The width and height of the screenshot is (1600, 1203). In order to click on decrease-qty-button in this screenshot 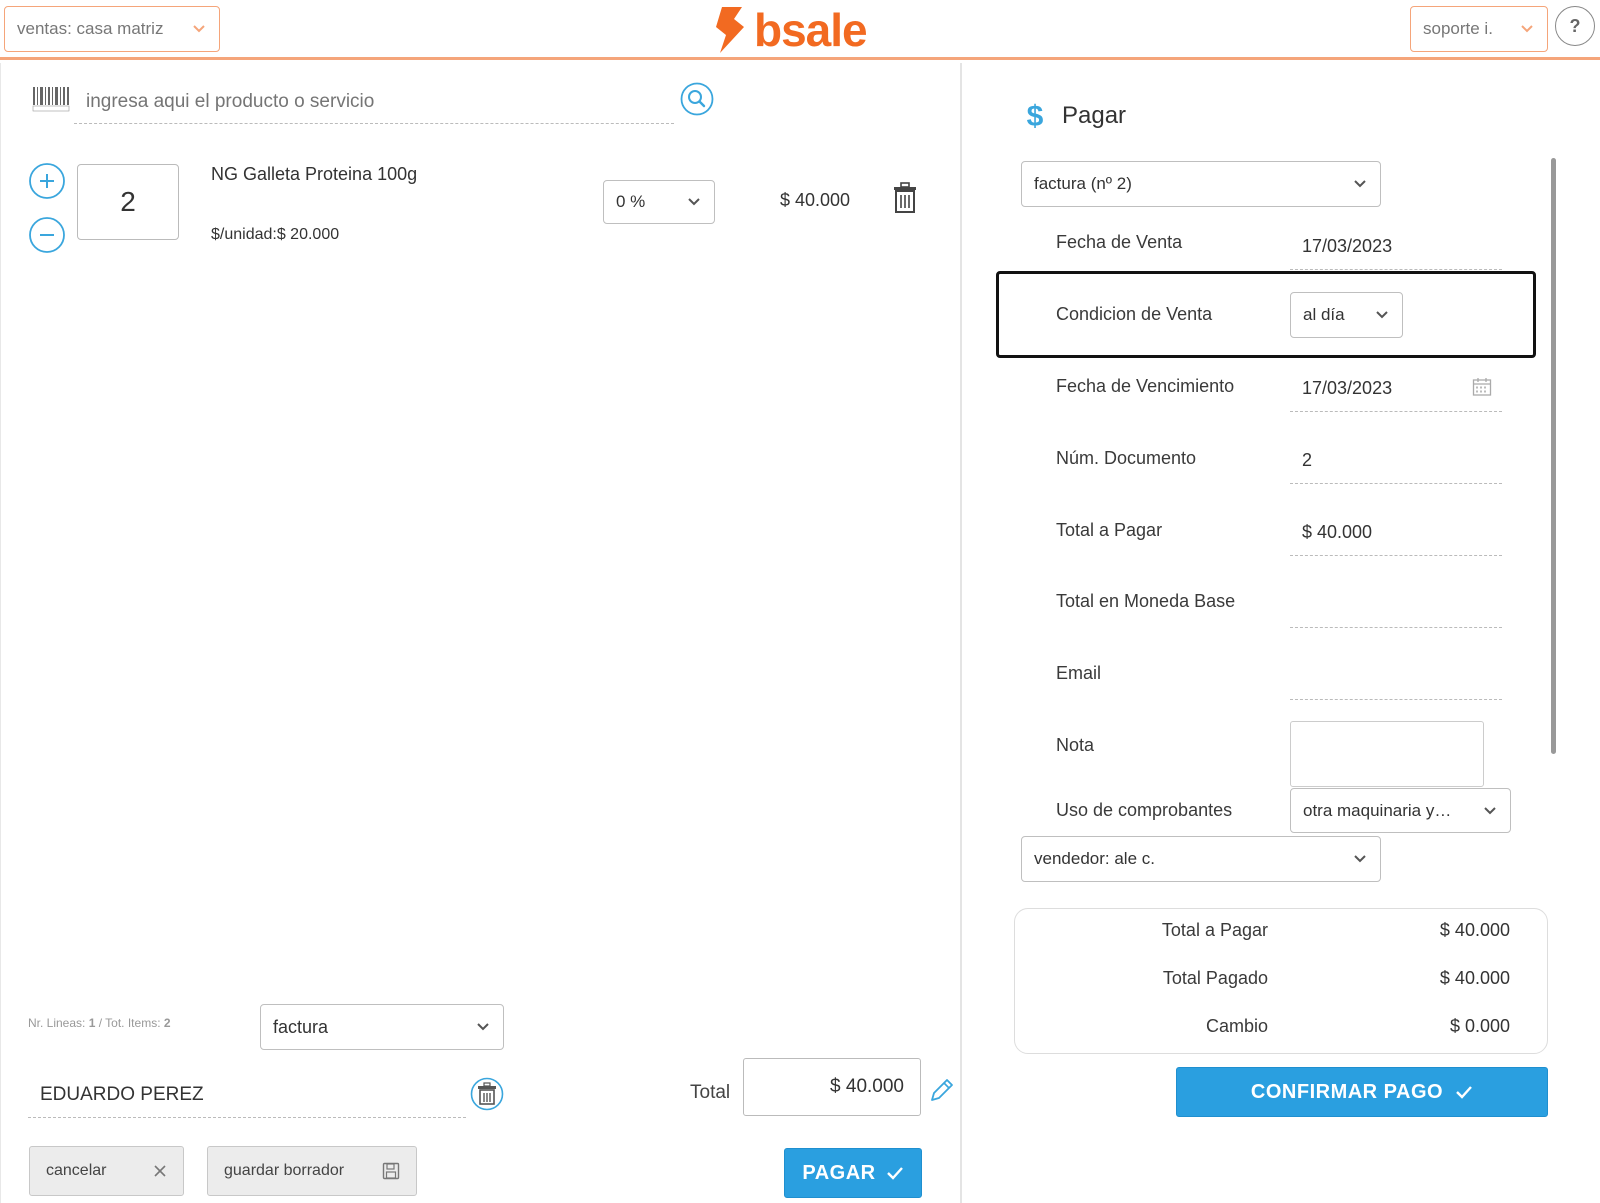, I will do `click(47, 235)`.